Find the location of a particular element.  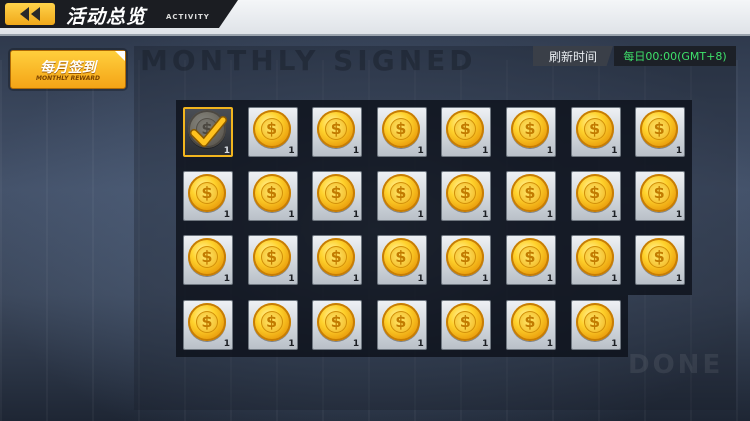

refresh-time-label: 刷新时间 is located at coordinates (573, 56).